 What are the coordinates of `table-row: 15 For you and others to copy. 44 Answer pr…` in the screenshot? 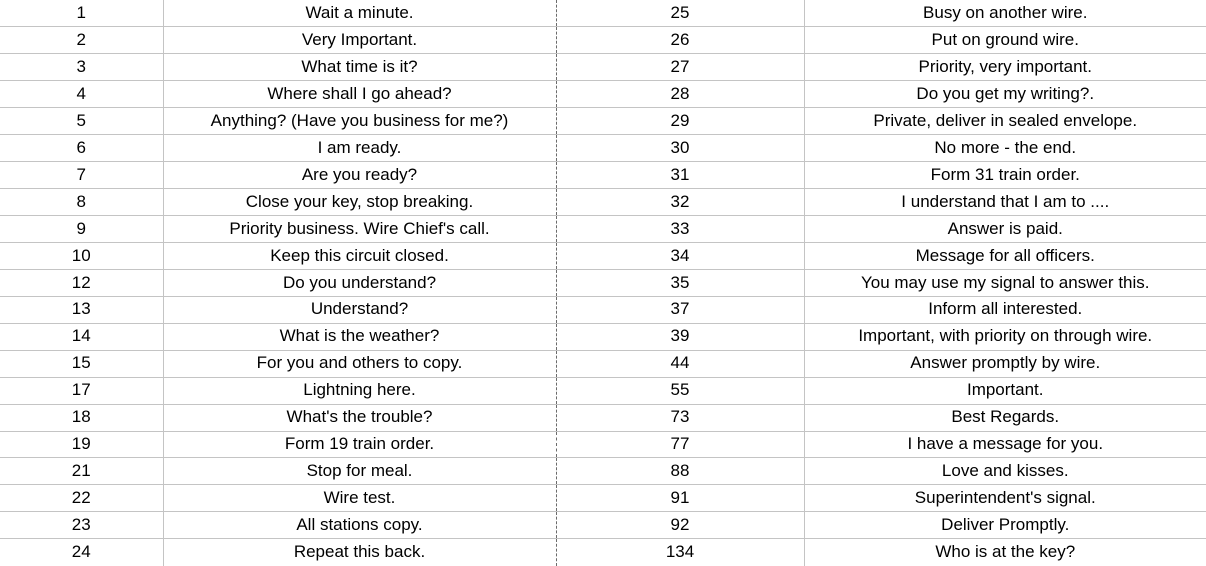 It's located at (603, 363).